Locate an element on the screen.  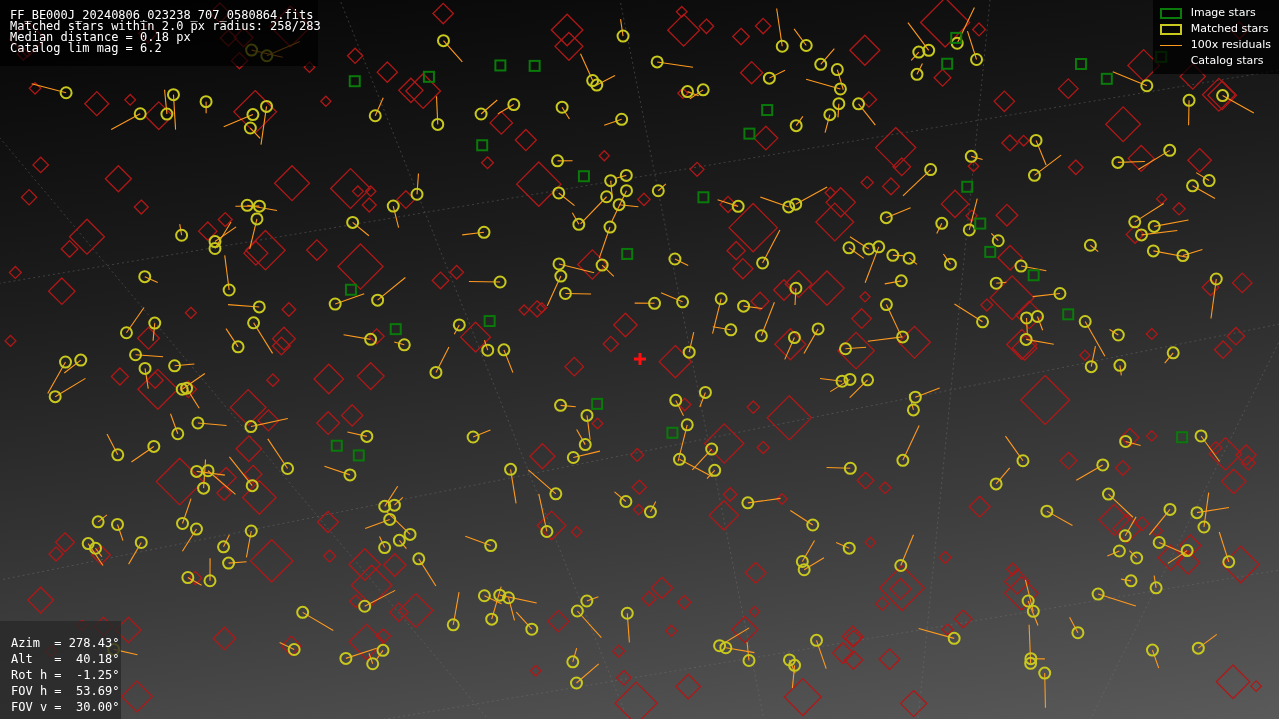
info-text: FOV h = 53.69° is located at coordinates (65, 691).